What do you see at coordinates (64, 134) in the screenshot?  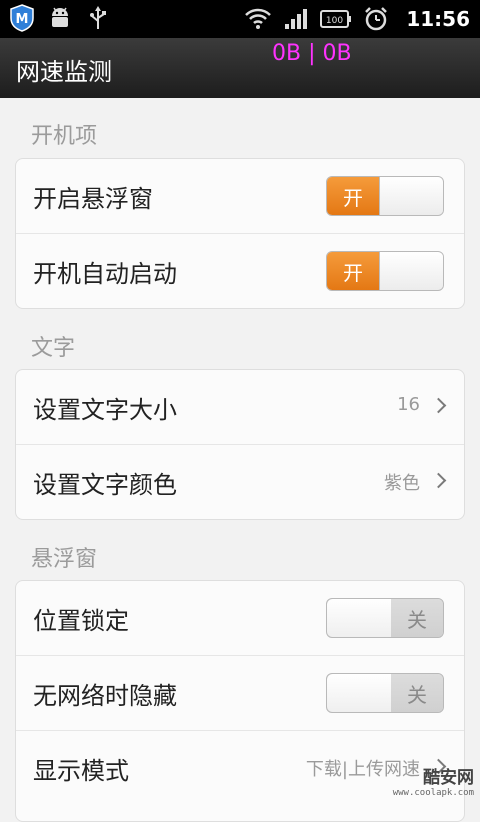 I see `section-label-startup: 开机项` at bounding box center [64, 134].